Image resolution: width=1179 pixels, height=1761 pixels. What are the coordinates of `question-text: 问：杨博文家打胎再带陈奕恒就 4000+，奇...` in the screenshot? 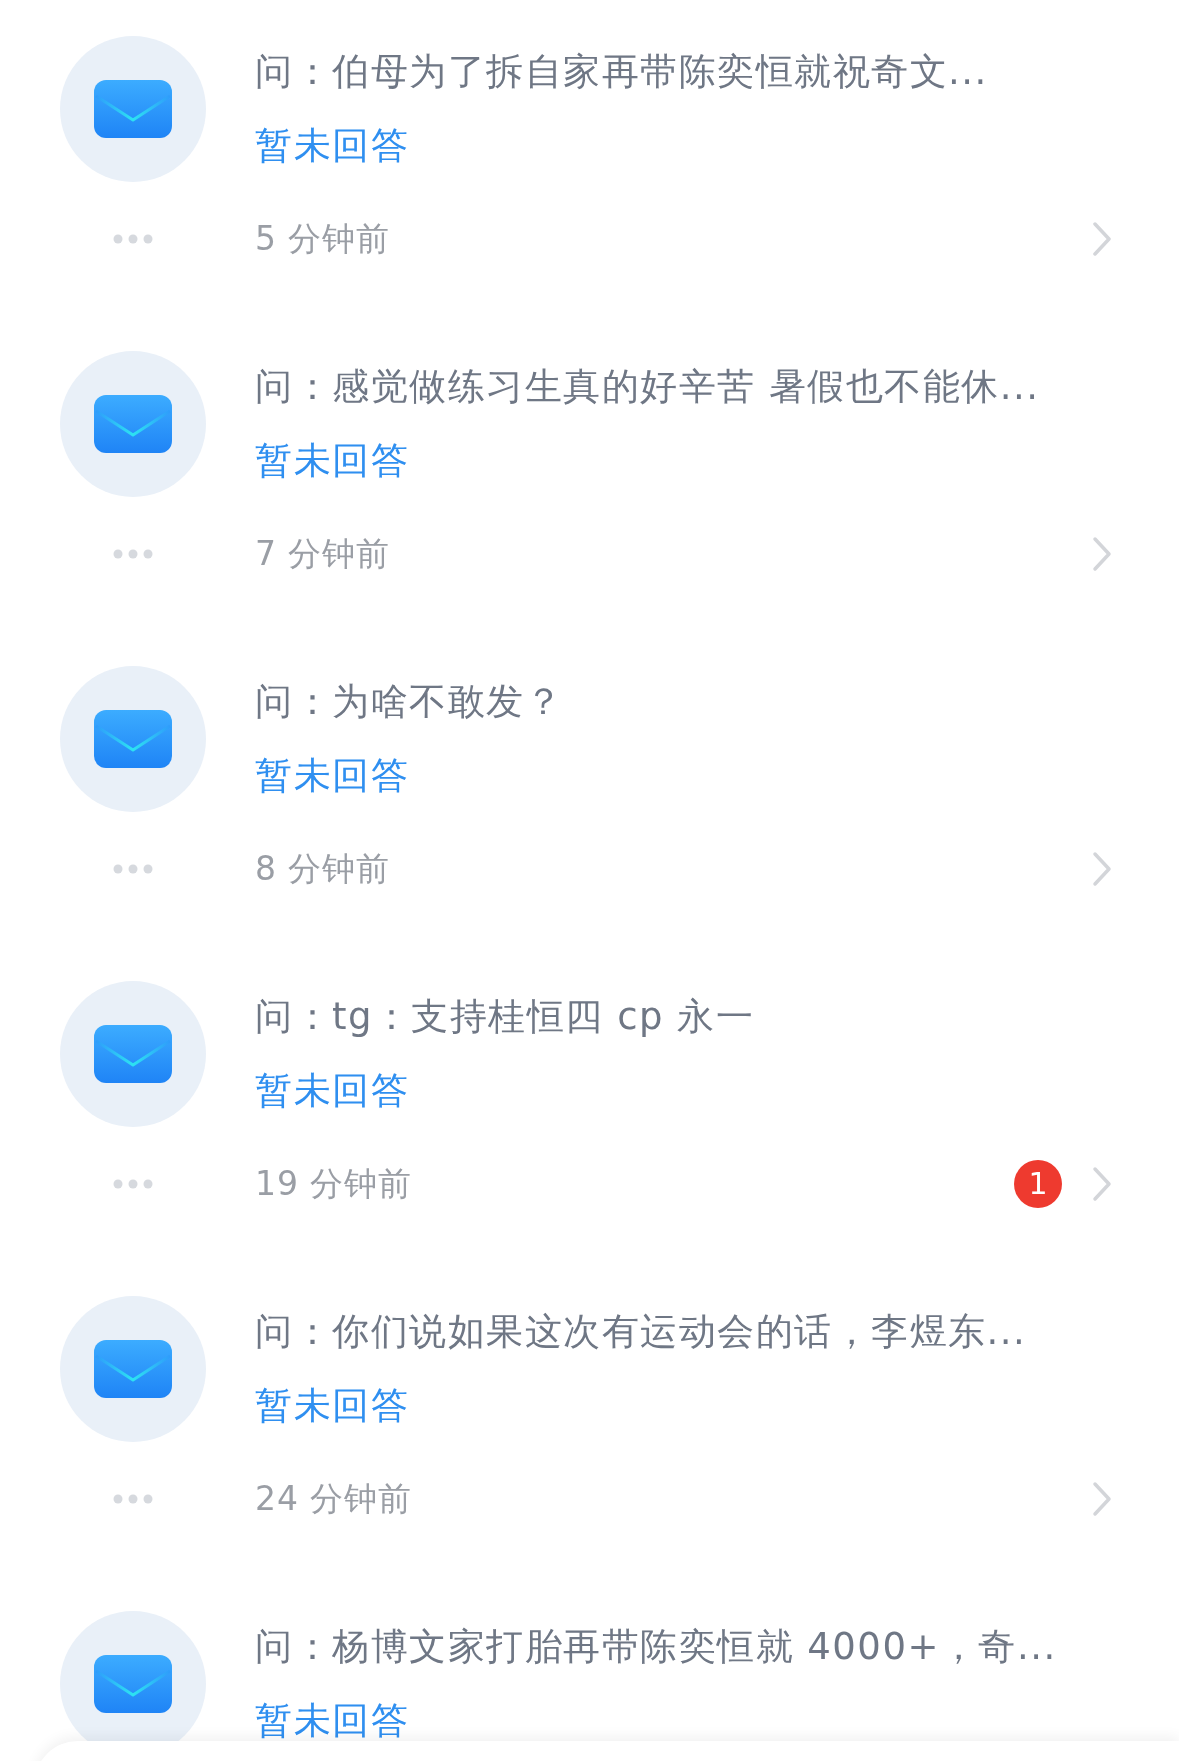 It's located at (656, 1647).